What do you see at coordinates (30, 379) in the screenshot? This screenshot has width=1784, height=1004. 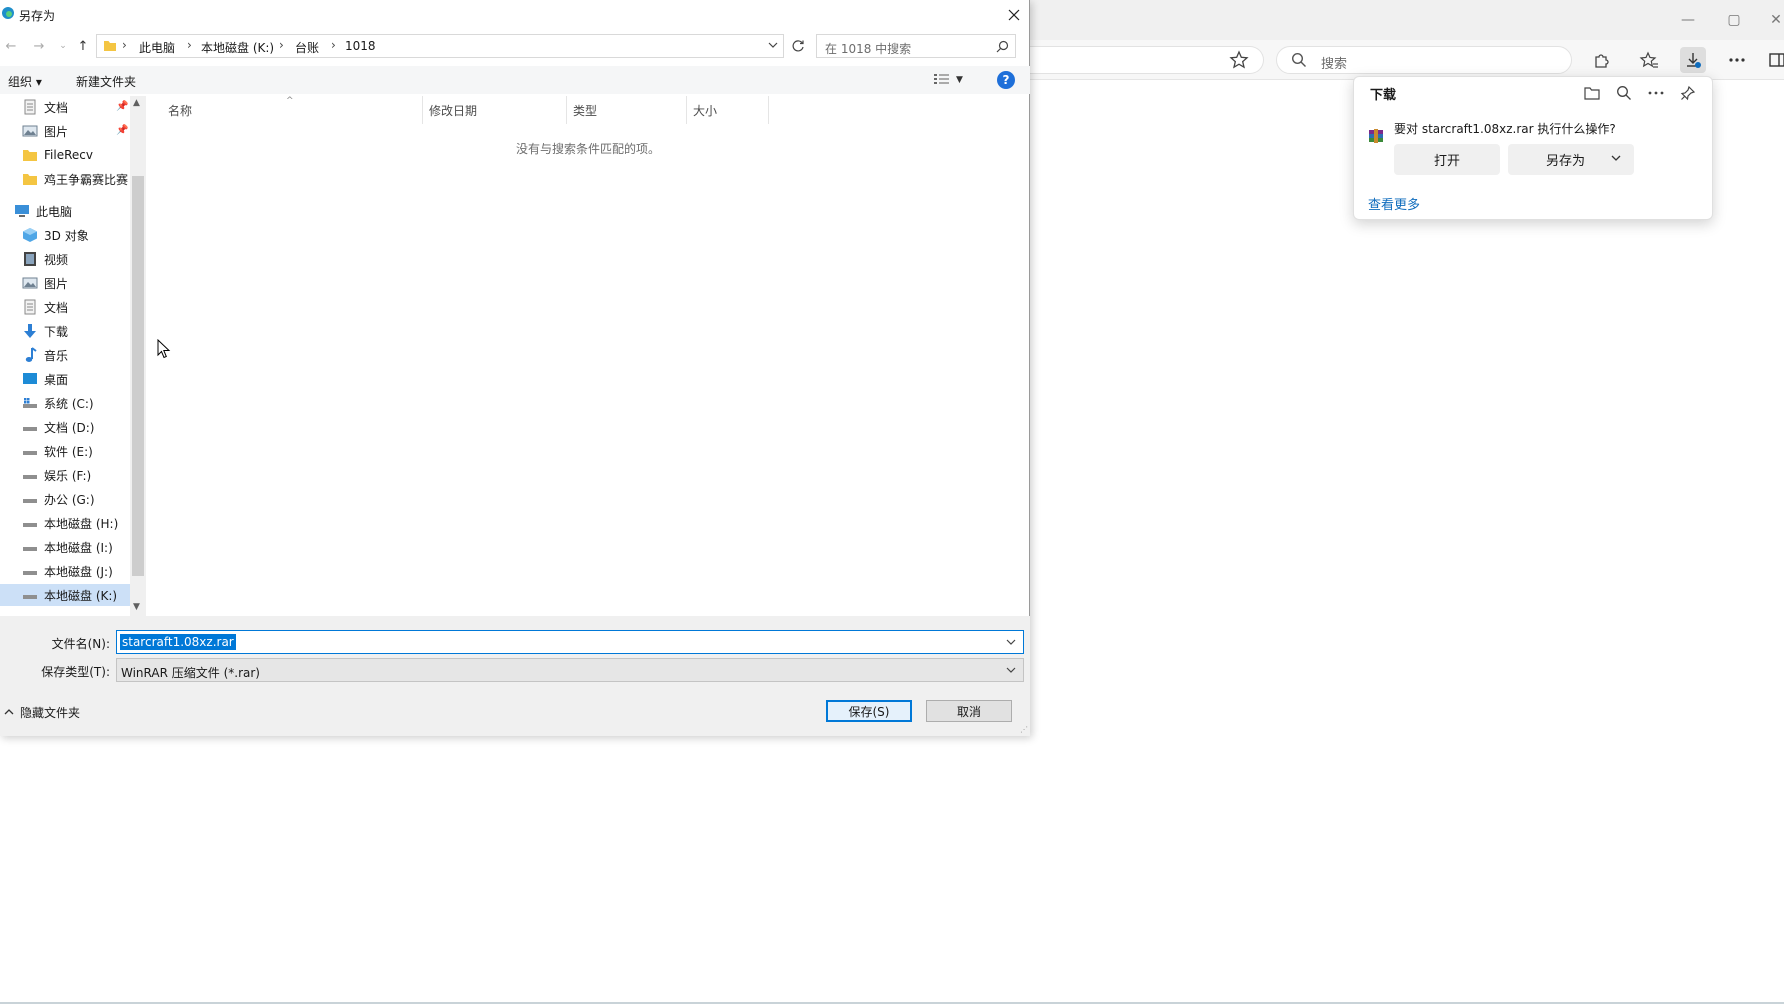 I see `desktop-icon` at bounding box center [30, 379].